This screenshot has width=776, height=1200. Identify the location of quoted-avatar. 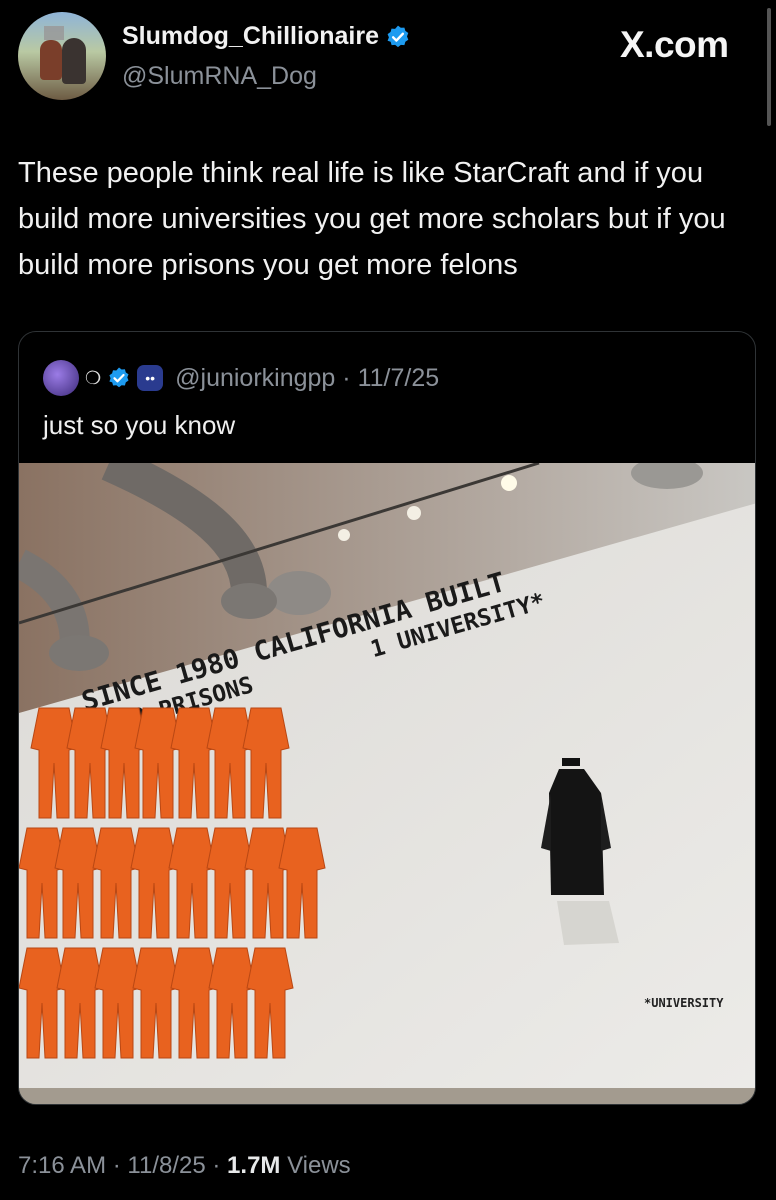
(61, 378).